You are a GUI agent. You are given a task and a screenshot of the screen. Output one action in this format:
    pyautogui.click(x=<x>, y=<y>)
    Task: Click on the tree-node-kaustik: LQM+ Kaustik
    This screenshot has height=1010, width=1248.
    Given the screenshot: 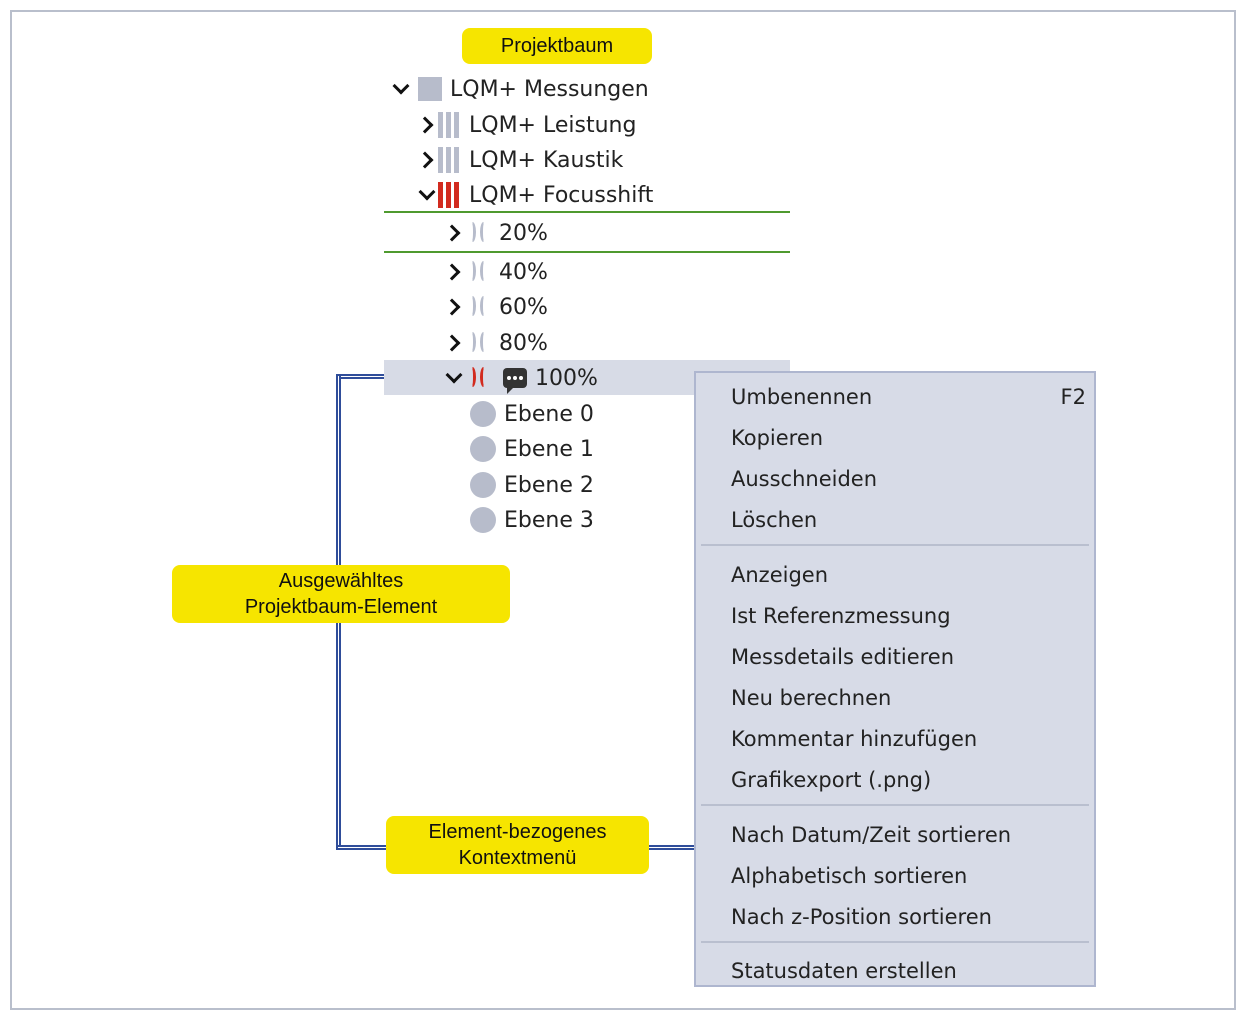 What is the action you would take?
    pyautogui.click(x=519, y=160)
    